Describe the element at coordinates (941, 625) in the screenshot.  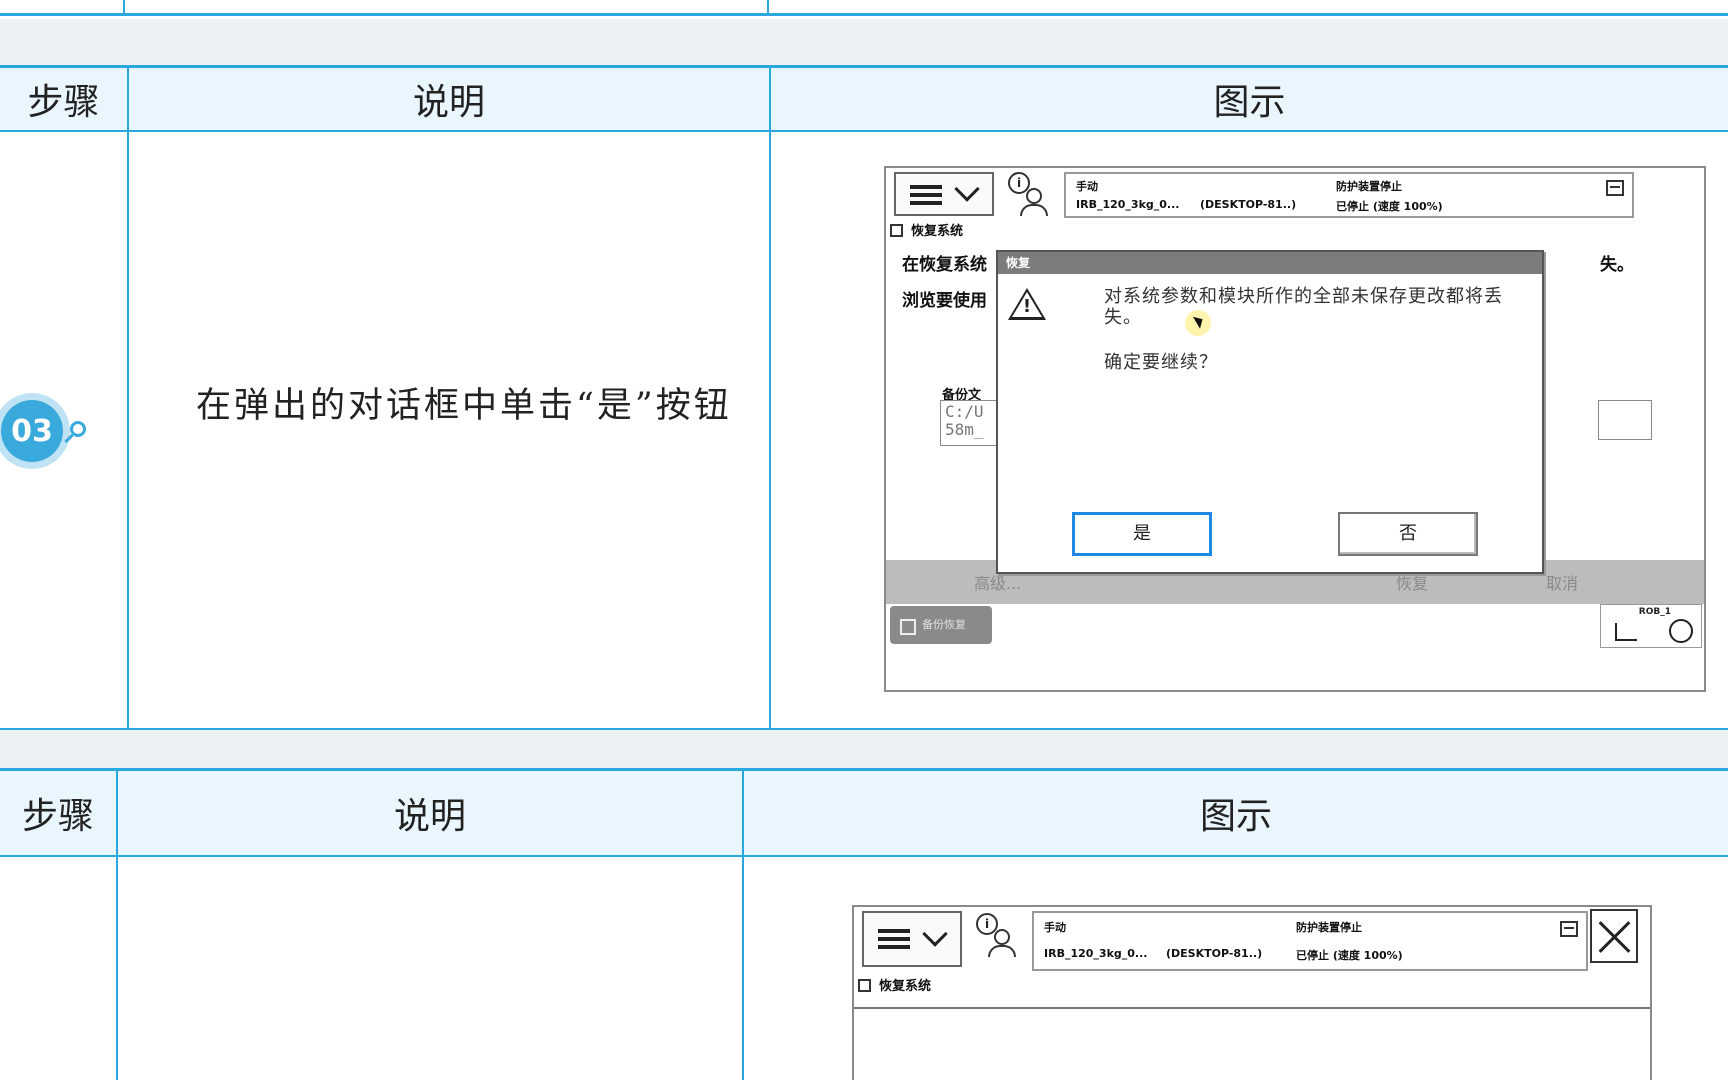
I see `taskbar-backup-restore: 备份恢复` at that location.